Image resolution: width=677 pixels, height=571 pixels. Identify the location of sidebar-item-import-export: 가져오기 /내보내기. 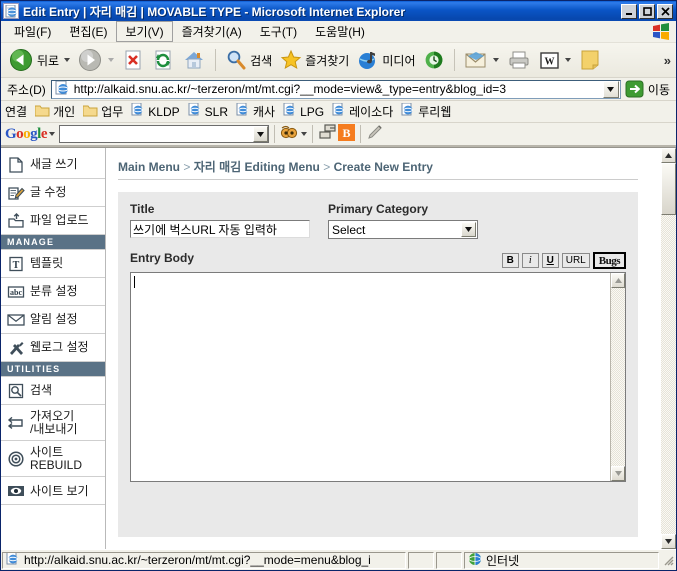
(53, 423).